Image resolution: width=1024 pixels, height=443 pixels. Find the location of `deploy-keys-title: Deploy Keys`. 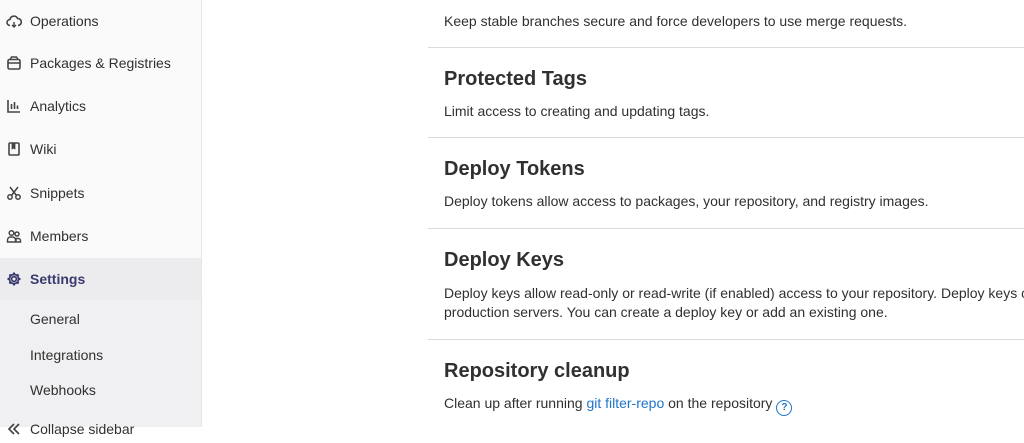

deploy-keys-title: Deploy Keys is located at coordinates (504, 260).